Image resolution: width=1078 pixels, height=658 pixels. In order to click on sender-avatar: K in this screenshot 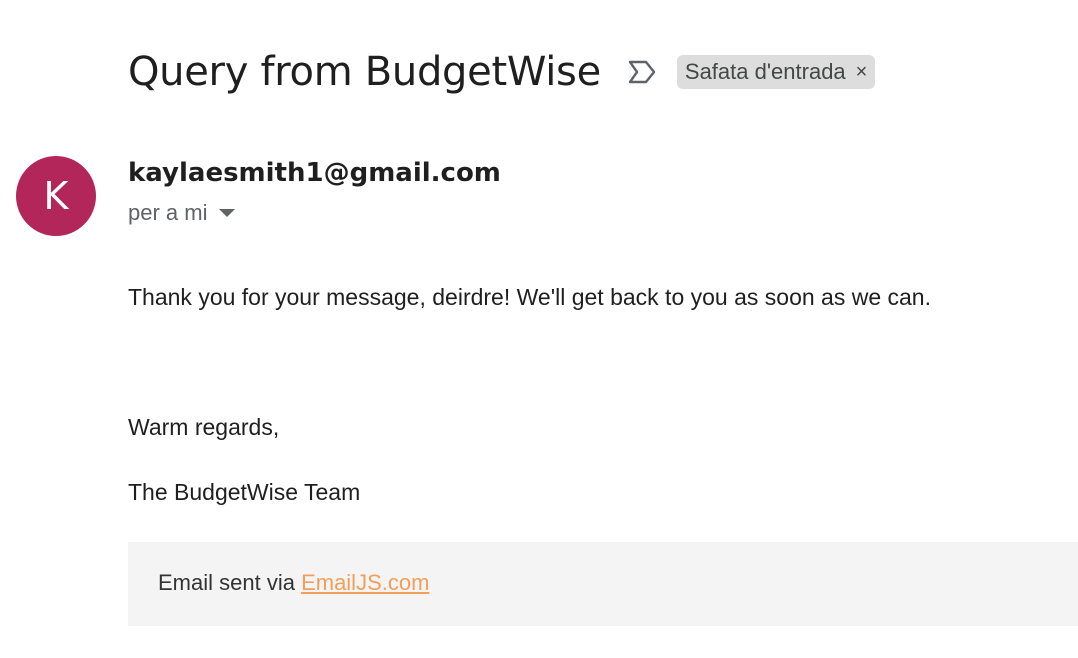, I will do `click(56, 196)`.